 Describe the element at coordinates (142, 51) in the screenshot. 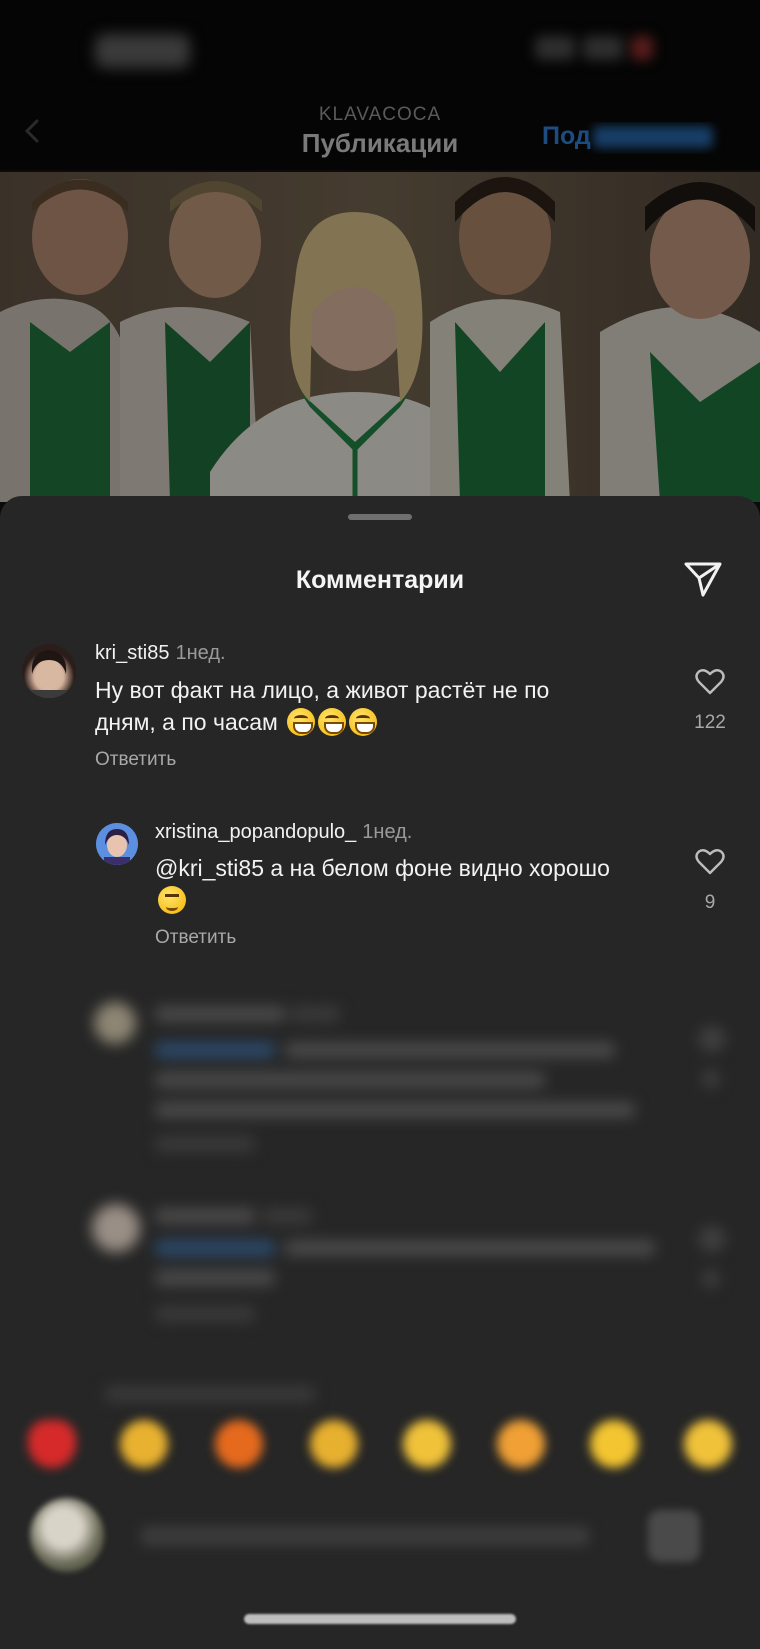

I see `status-bar-time` at that location.